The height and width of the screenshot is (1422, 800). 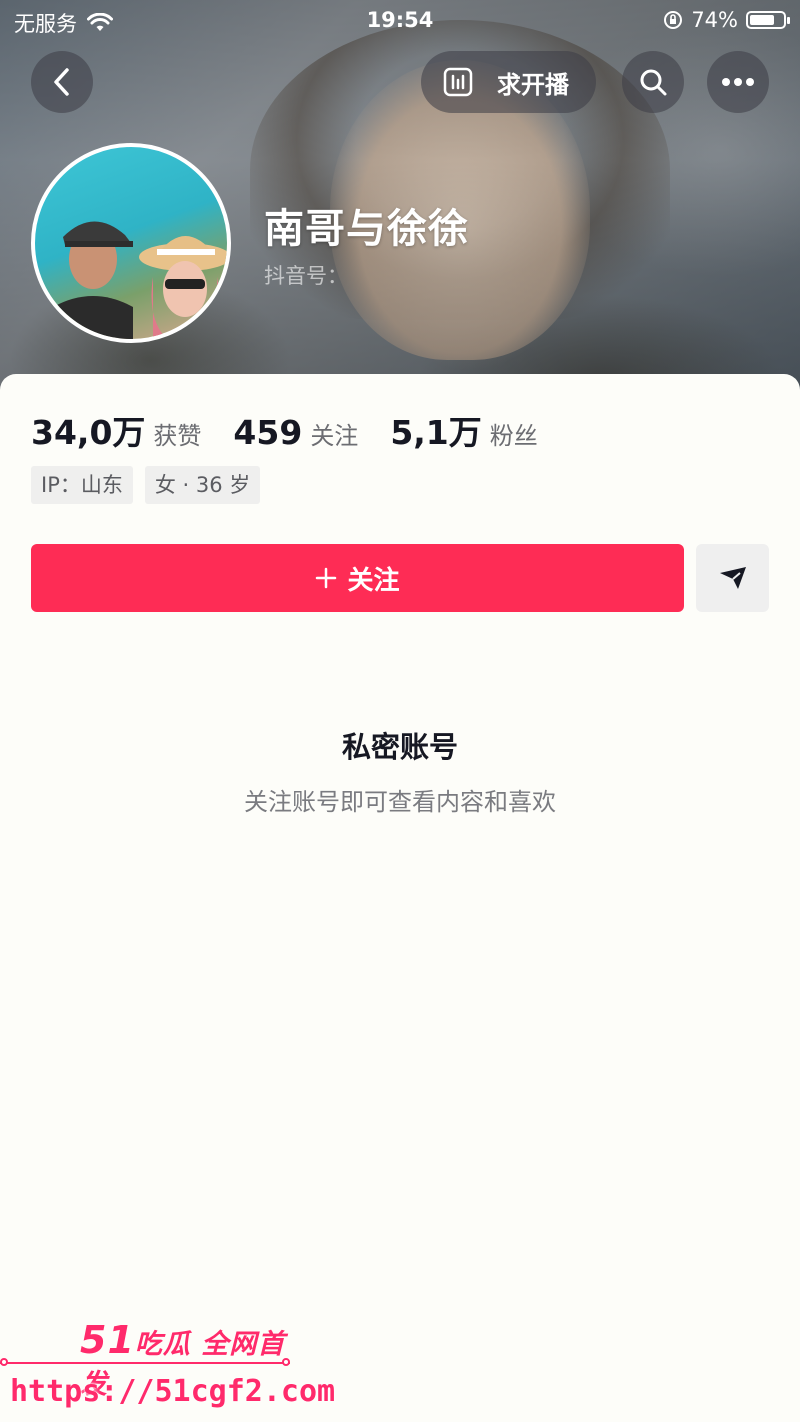 I want to click on status-right: 74%, so click(x=726, y=20).